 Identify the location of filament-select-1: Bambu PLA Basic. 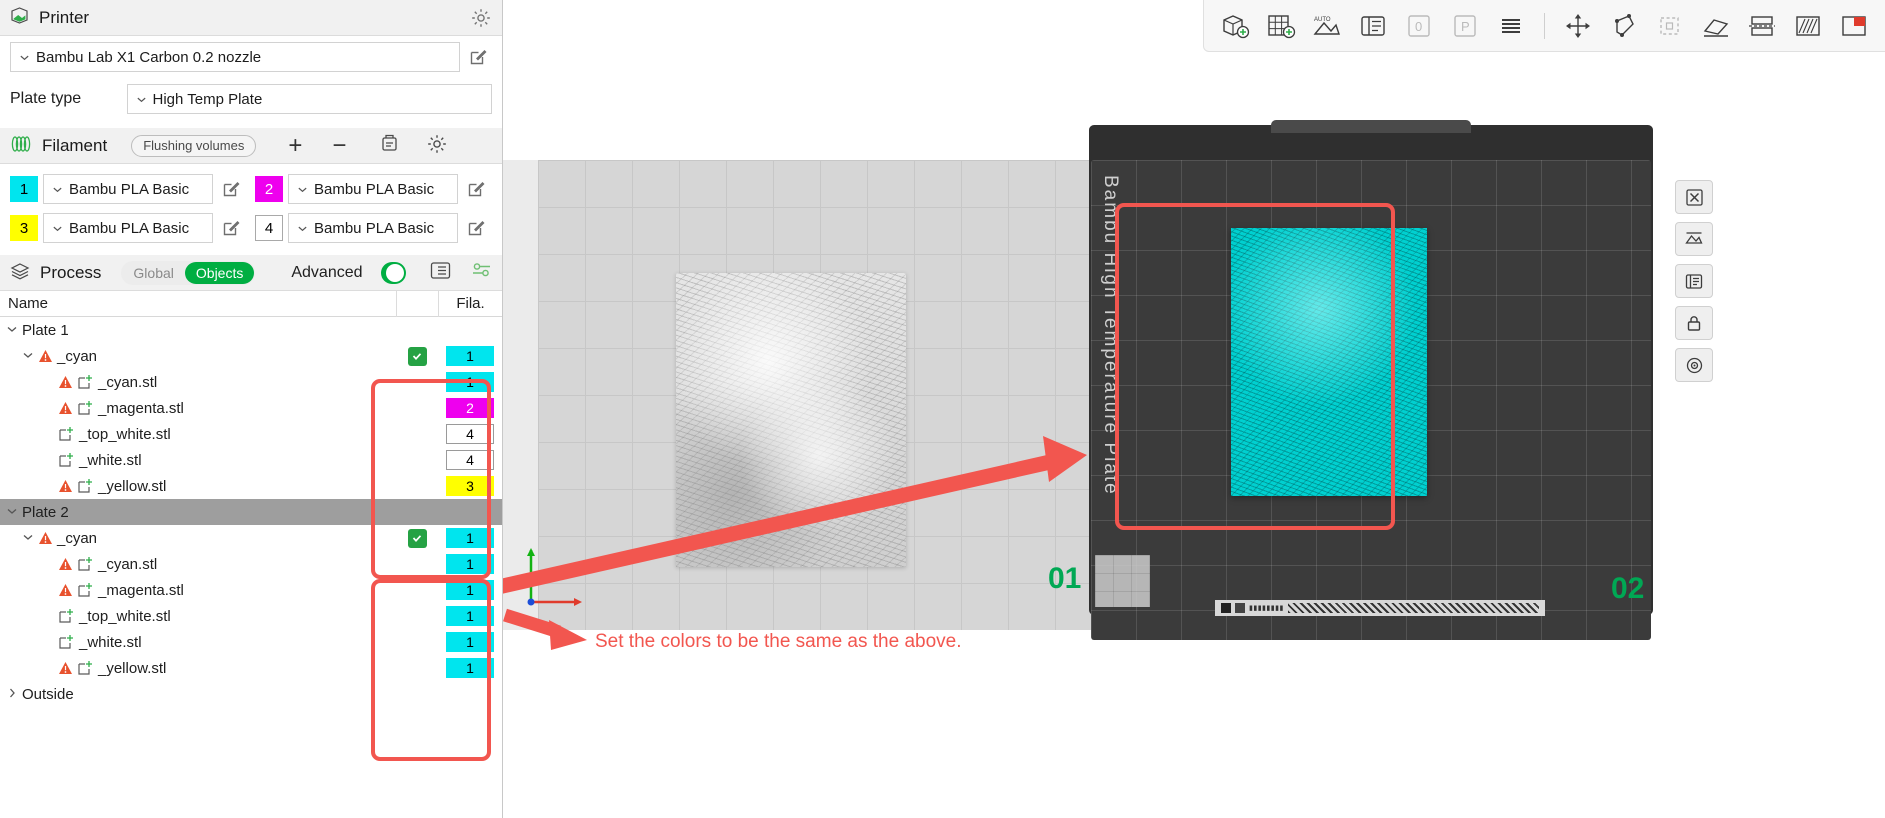
(128, 189).